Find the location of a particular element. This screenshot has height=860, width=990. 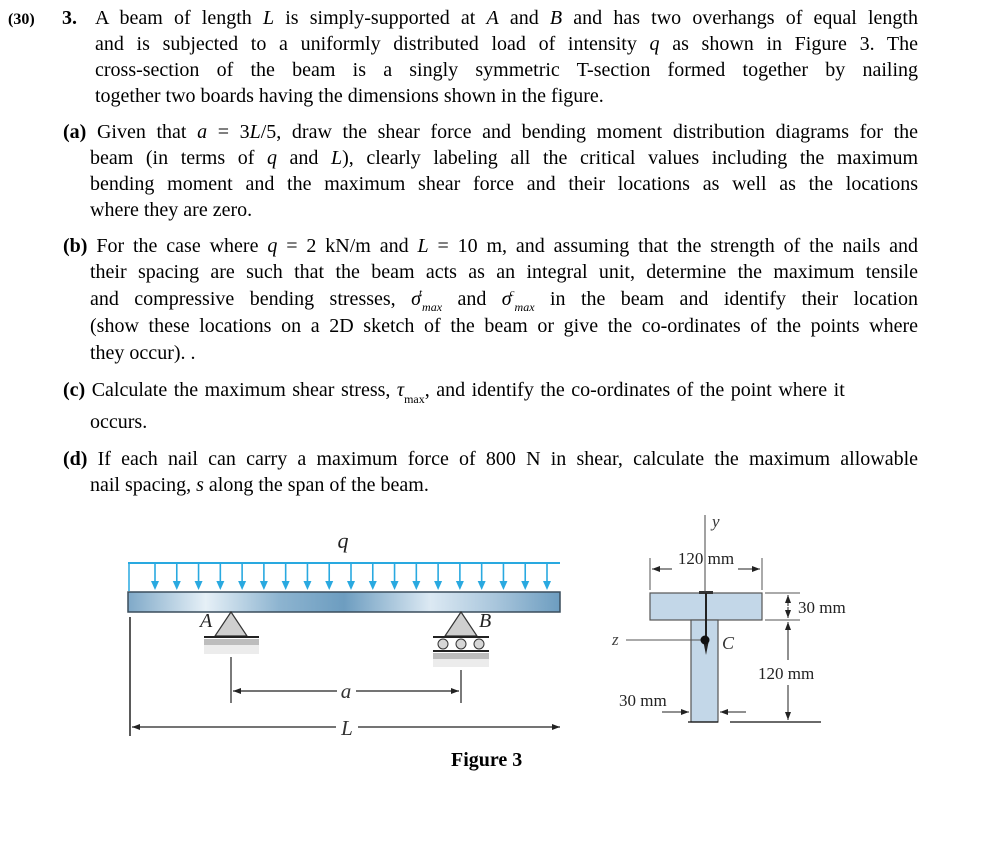

support-a-ground-shadow is located at coordinates (231, 649).